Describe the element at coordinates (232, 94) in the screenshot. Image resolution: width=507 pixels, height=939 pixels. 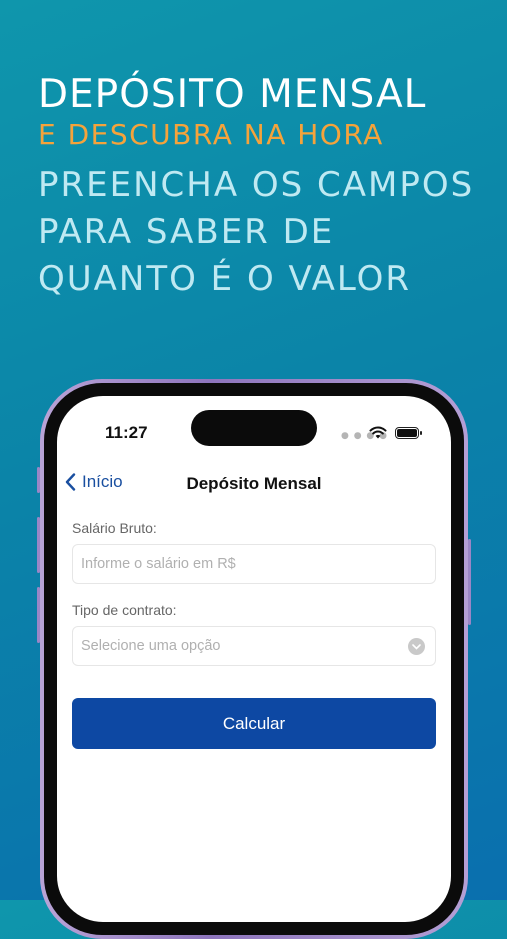
I see `promo-title: DEPÓSITO MENSAL` at that location.